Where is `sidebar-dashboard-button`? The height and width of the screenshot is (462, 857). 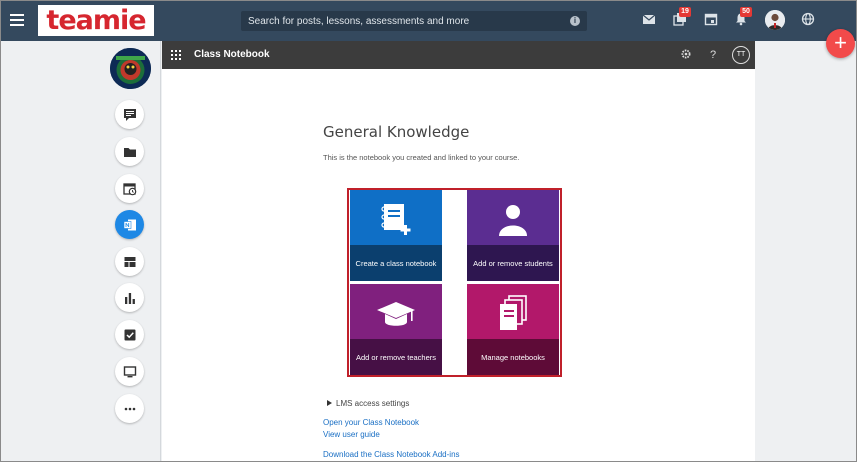
sidebar-dashboard-button is located at coordinates (129, 261).